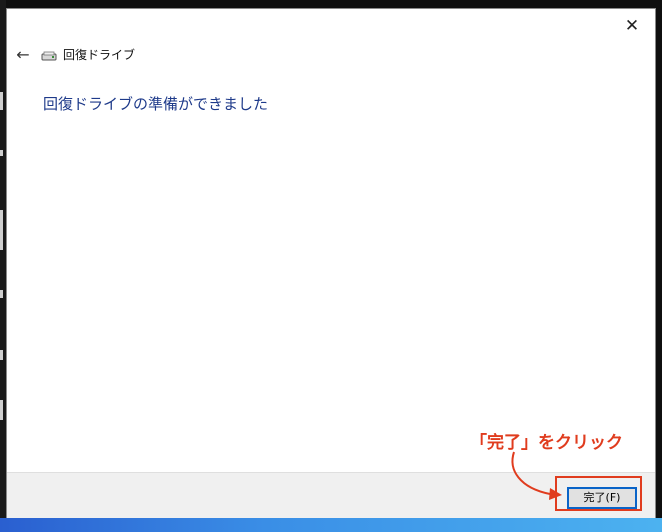 Image resolution: width=662 pixels, height=532 pixels. I want to click on page-heading: 回復ドライブの準備ができました, so click(156, 104).